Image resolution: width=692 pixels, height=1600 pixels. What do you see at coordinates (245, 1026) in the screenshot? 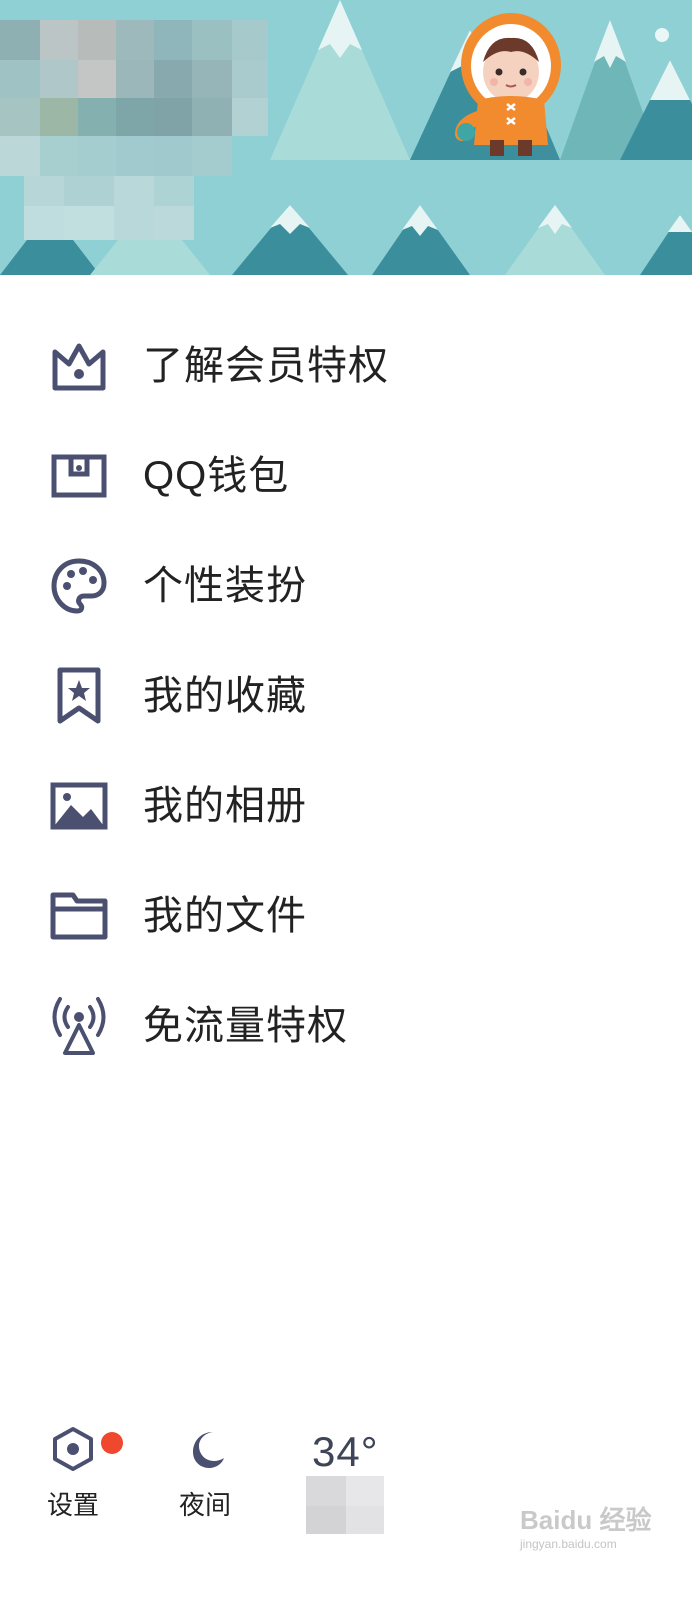
I see `menu-item-label: 免流量特权` at bounding box center [245, 1026].